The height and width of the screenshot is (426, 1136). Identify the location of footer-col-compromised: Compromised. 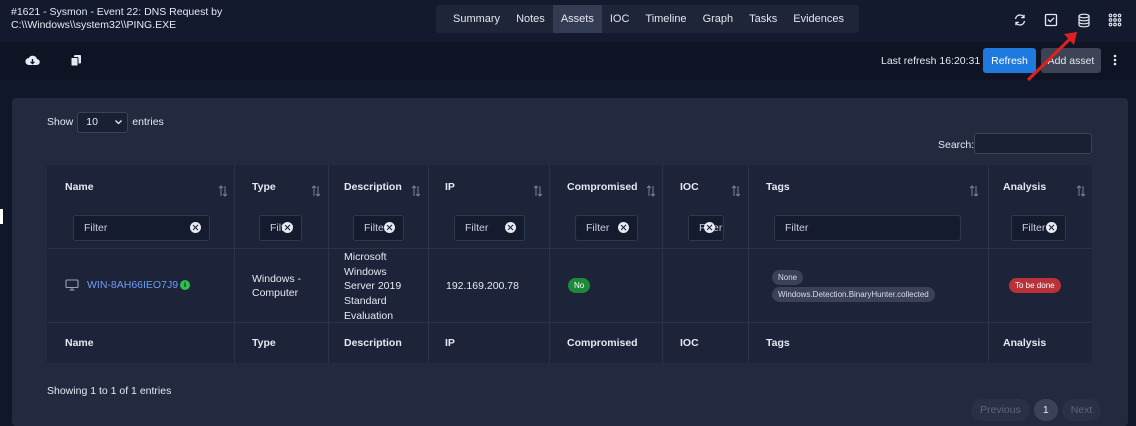
(602, 343).